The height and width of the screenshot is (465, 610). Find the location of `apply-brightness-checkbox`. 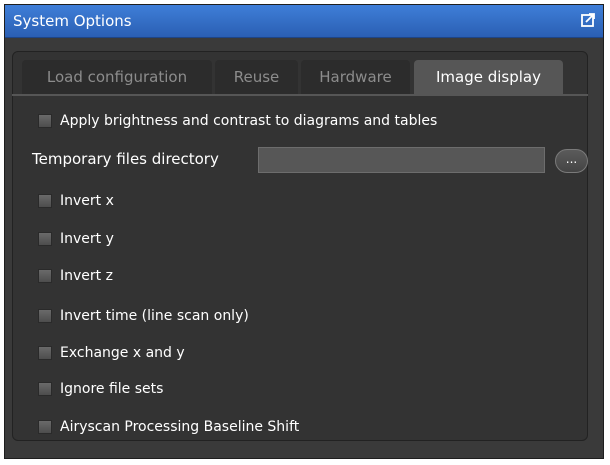

apply-brightness-checkbox is located at coordinates (45, 121).